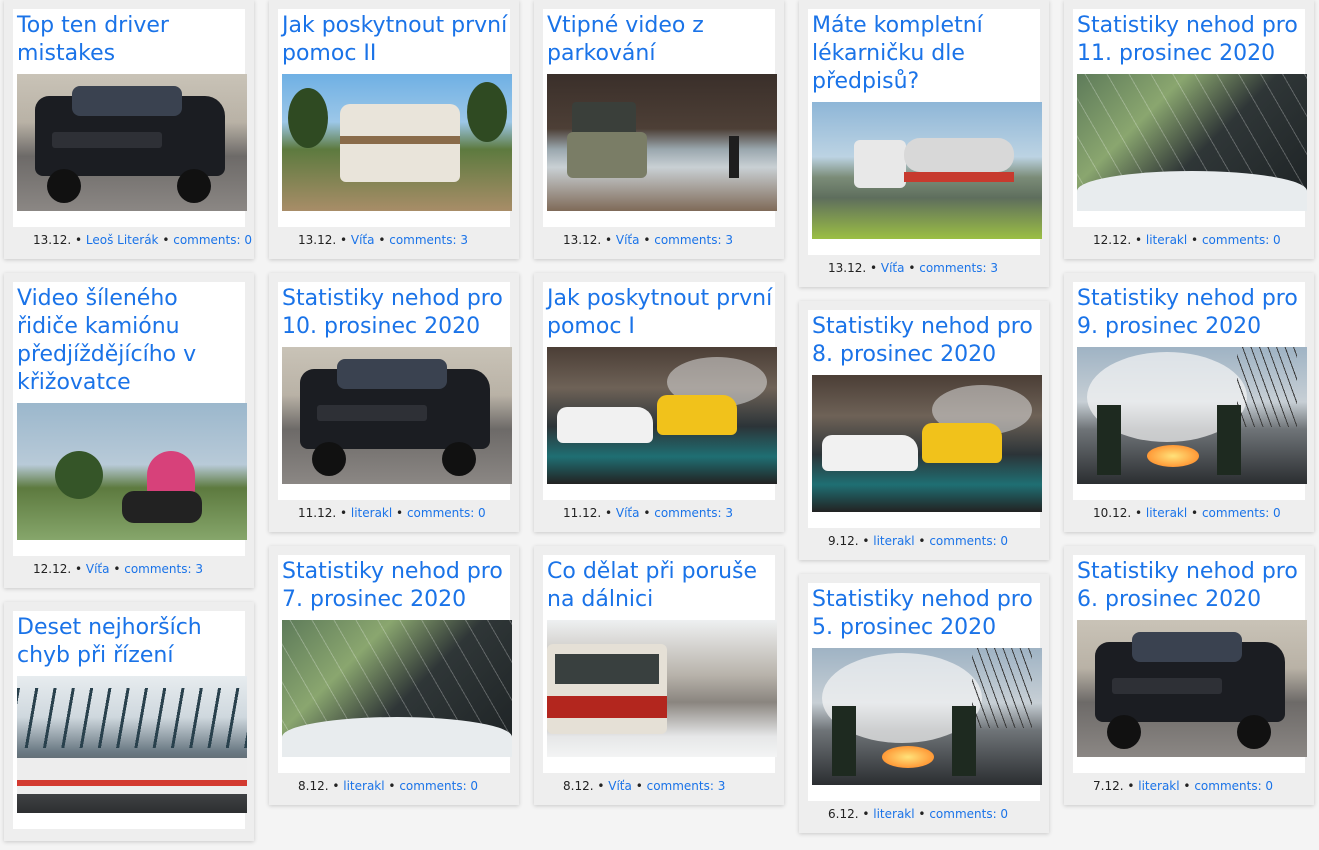 This screenshot has width=1319, height=850. What do you see at coordinates (662, 142) in the screenshot?
I see `lake-camper-photo` at bounding box center [662, 142].